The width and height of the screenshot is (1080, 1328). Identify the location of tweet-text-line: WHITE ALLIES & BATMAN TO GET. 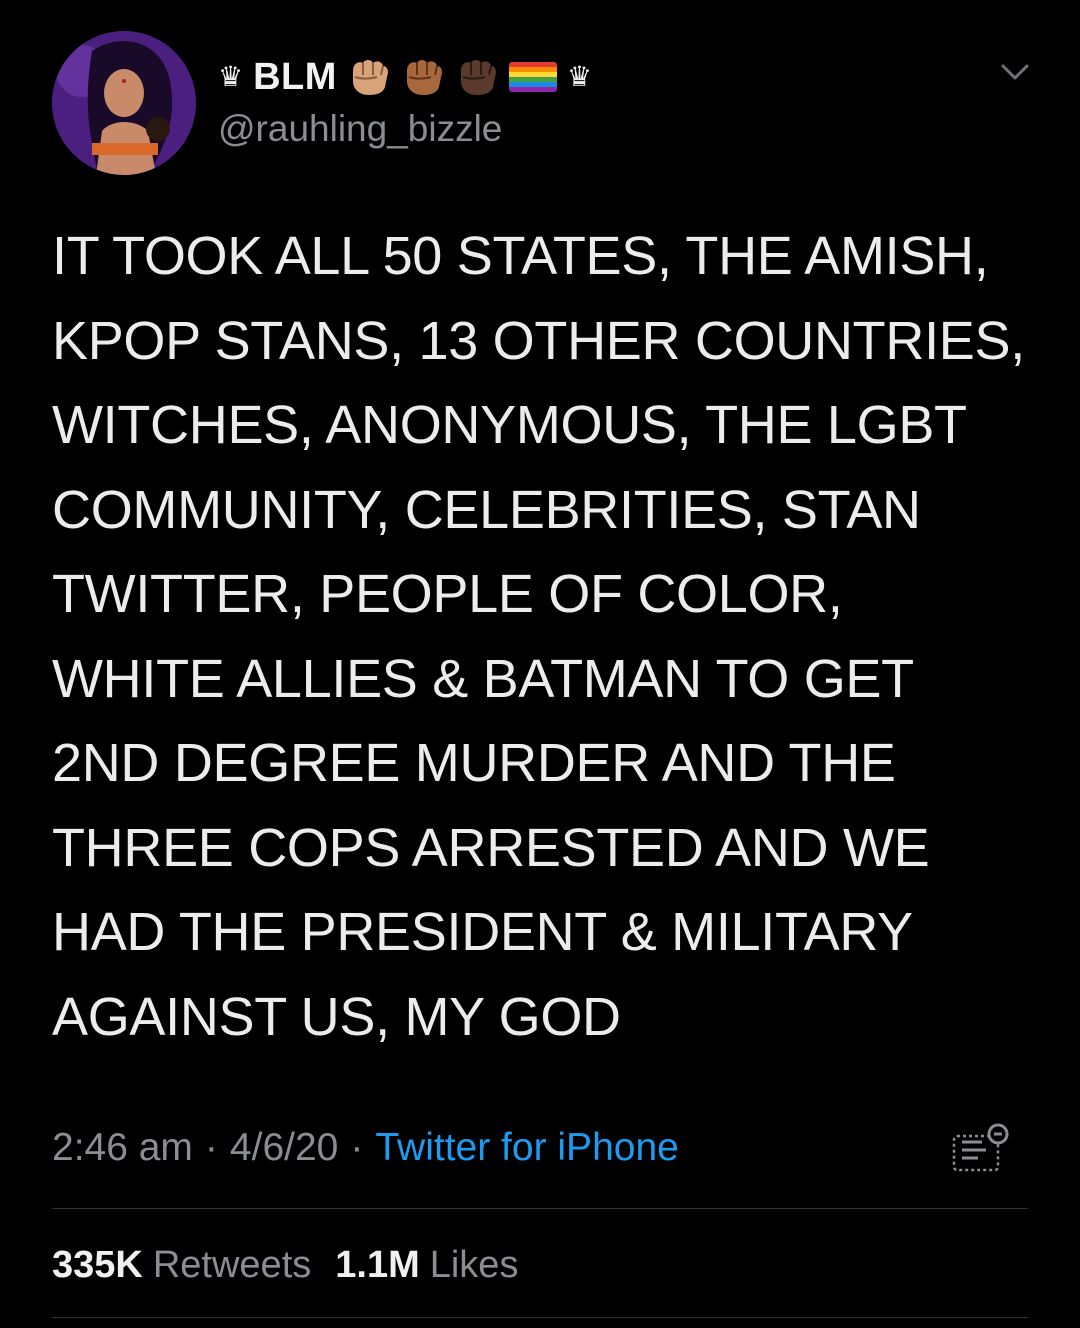
(483, 678).